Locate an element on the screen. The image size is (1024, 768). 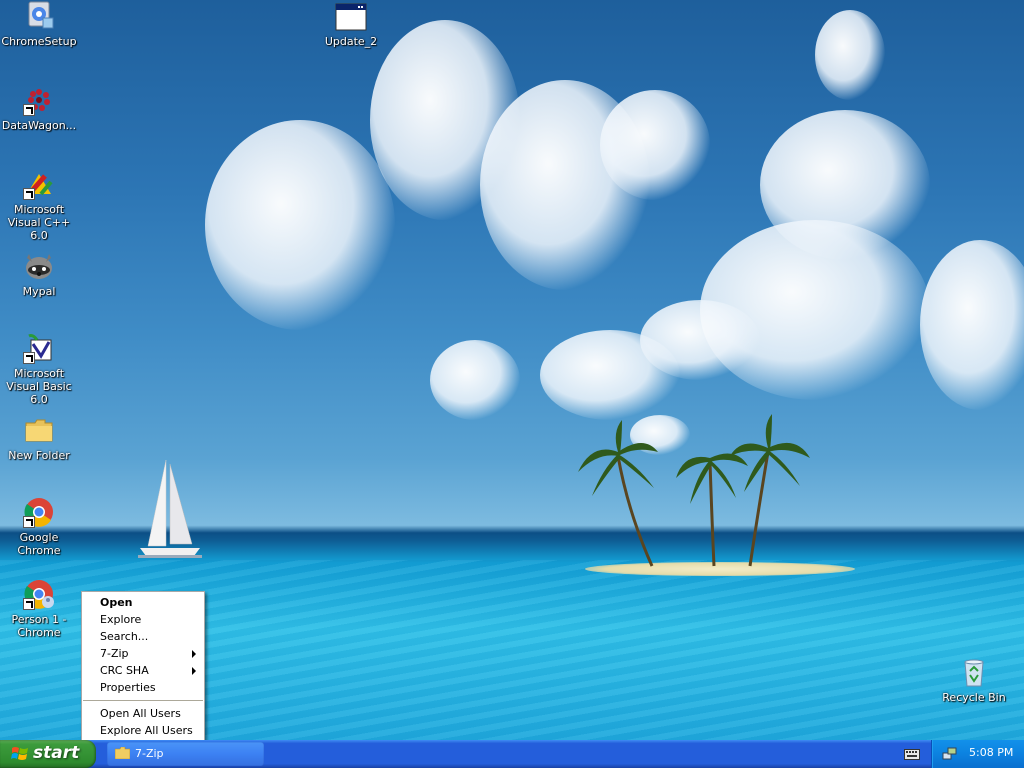
menu-item-crc-sha: CRC SHA is located at coordinates (143, 670).